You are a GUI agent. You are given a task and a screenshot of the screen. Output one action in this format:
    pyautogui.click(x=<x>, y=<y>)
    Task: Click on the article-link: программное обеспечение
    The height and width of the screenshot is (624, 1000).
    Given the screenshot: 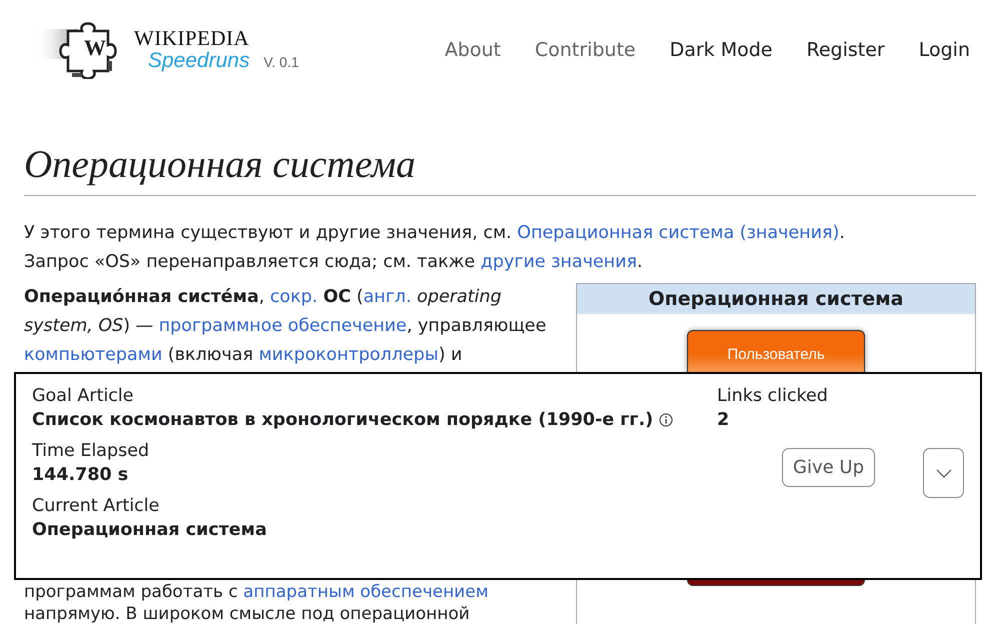 What is the action you would take?
    pyautogui.click(x=282, y=326)
    